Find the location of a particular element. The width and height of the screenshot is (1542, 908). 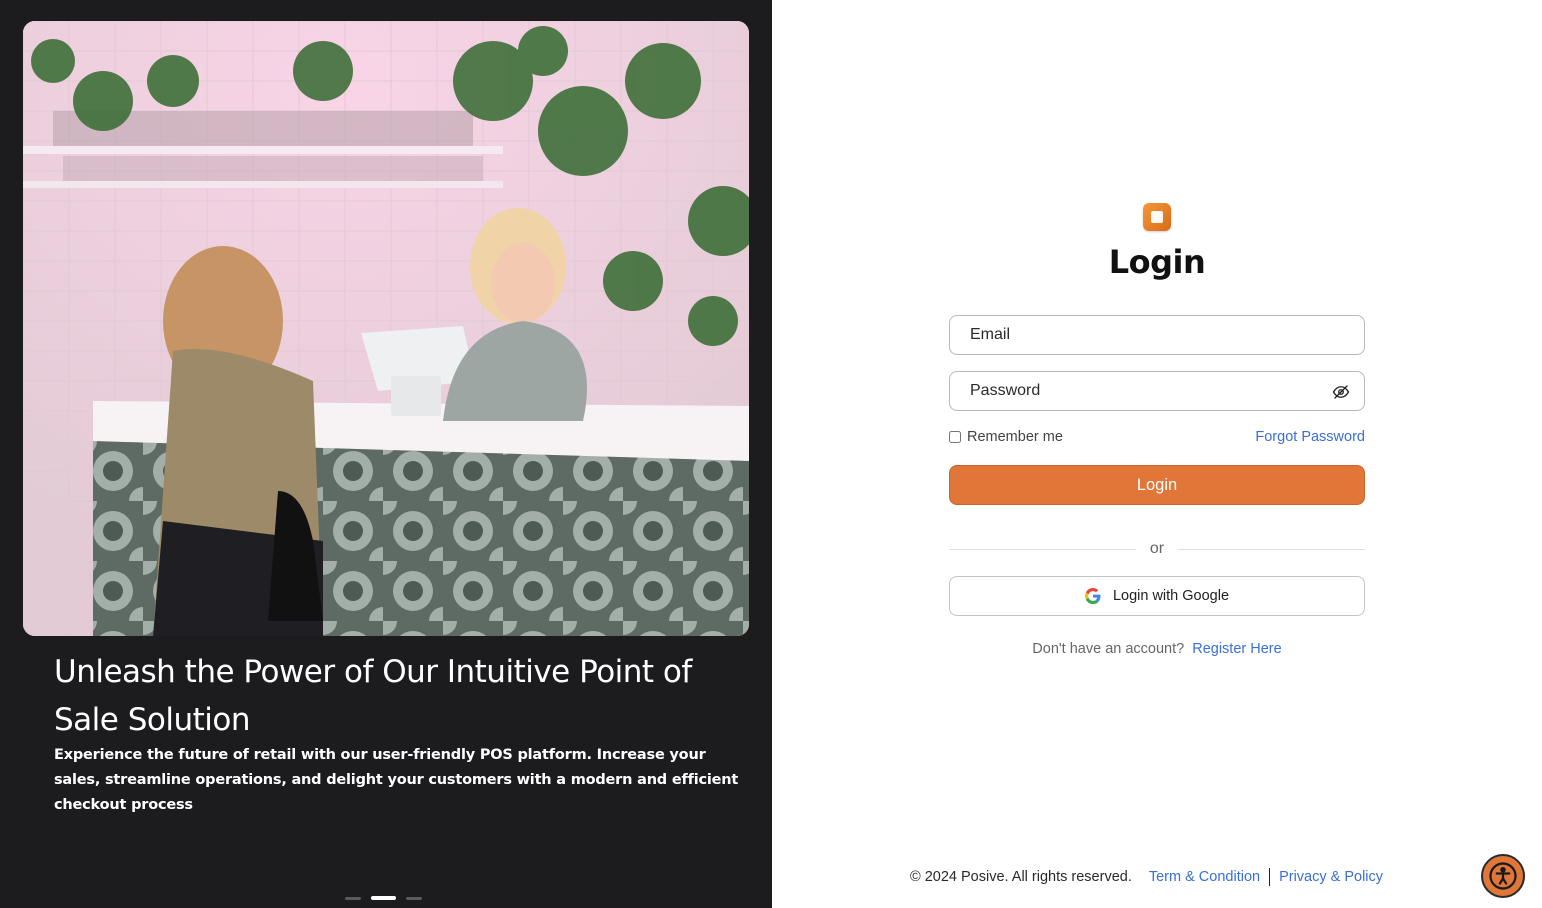

remember-me: Remember me is located at coordinates (1006, 437).